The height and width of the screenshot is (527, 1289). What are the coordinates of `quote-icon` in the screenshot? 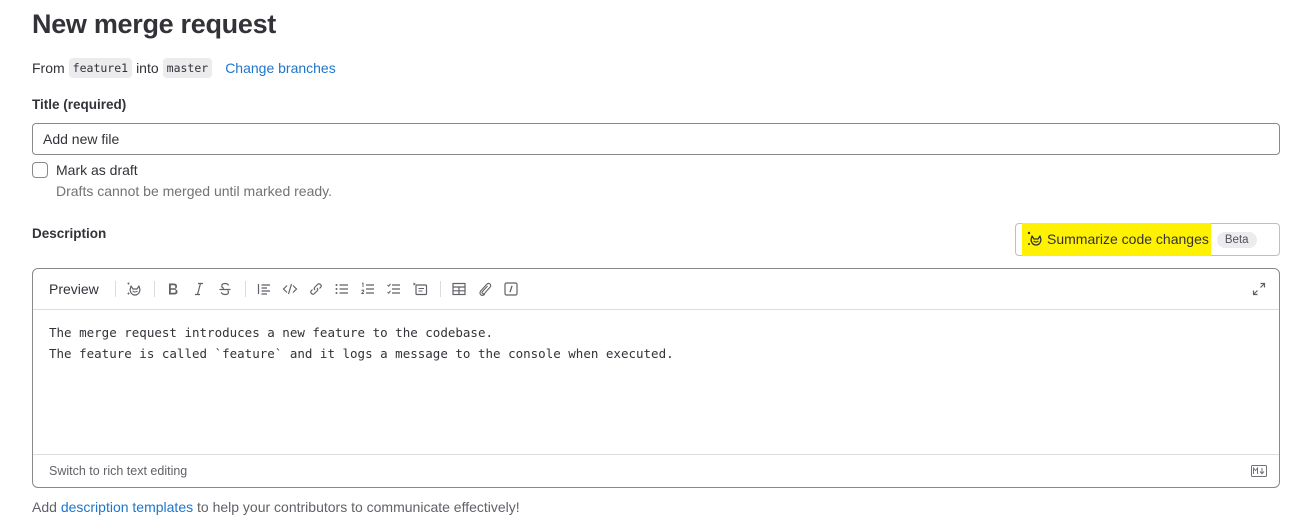 It's located at (263, 289).